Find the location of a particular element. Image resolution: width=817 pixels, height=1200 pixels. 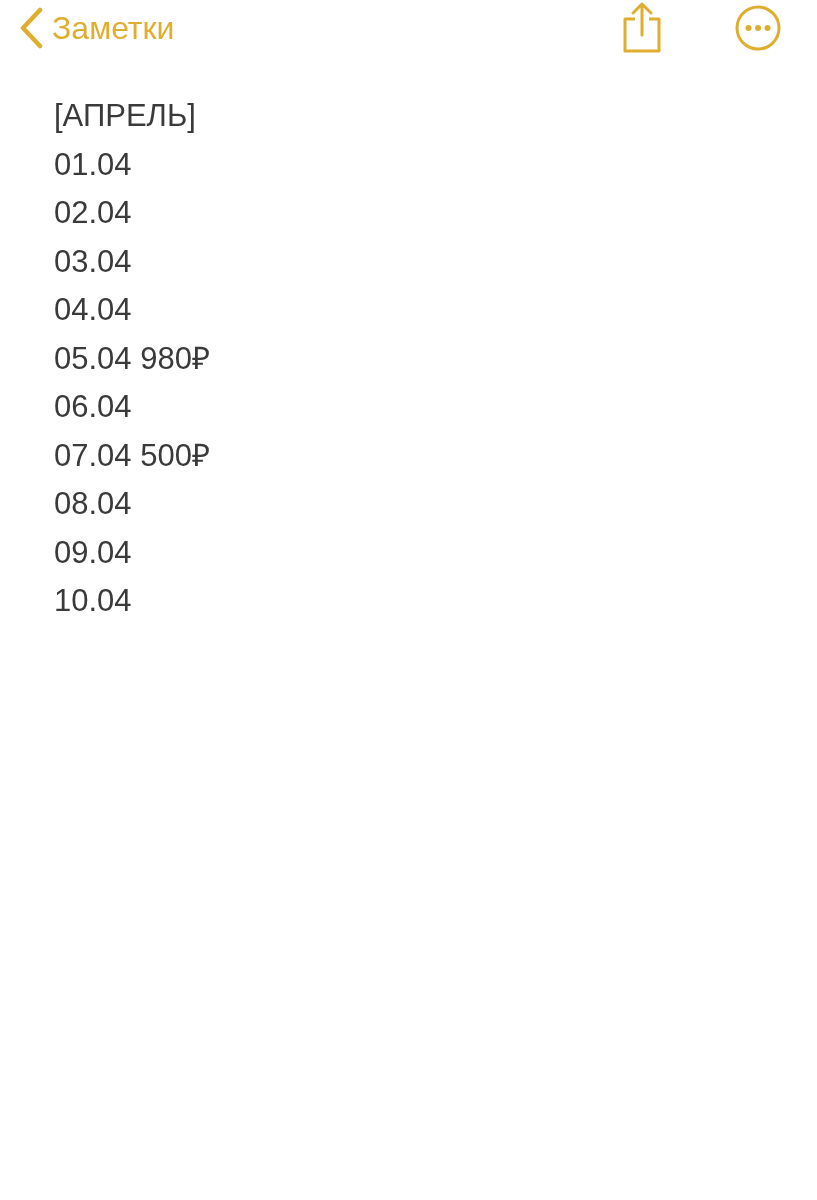

more-button is located at coordinates (758, 28).